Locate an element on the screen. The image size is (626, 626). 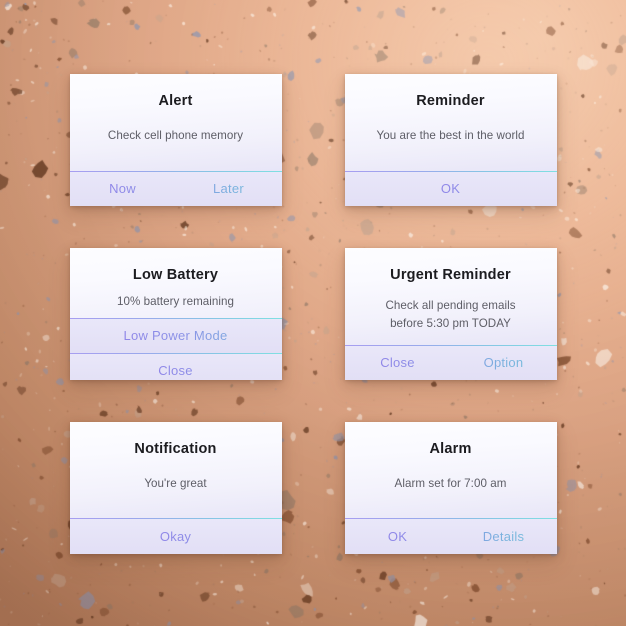
card-actions-notification: Okay is located at coordinates (175, 535).